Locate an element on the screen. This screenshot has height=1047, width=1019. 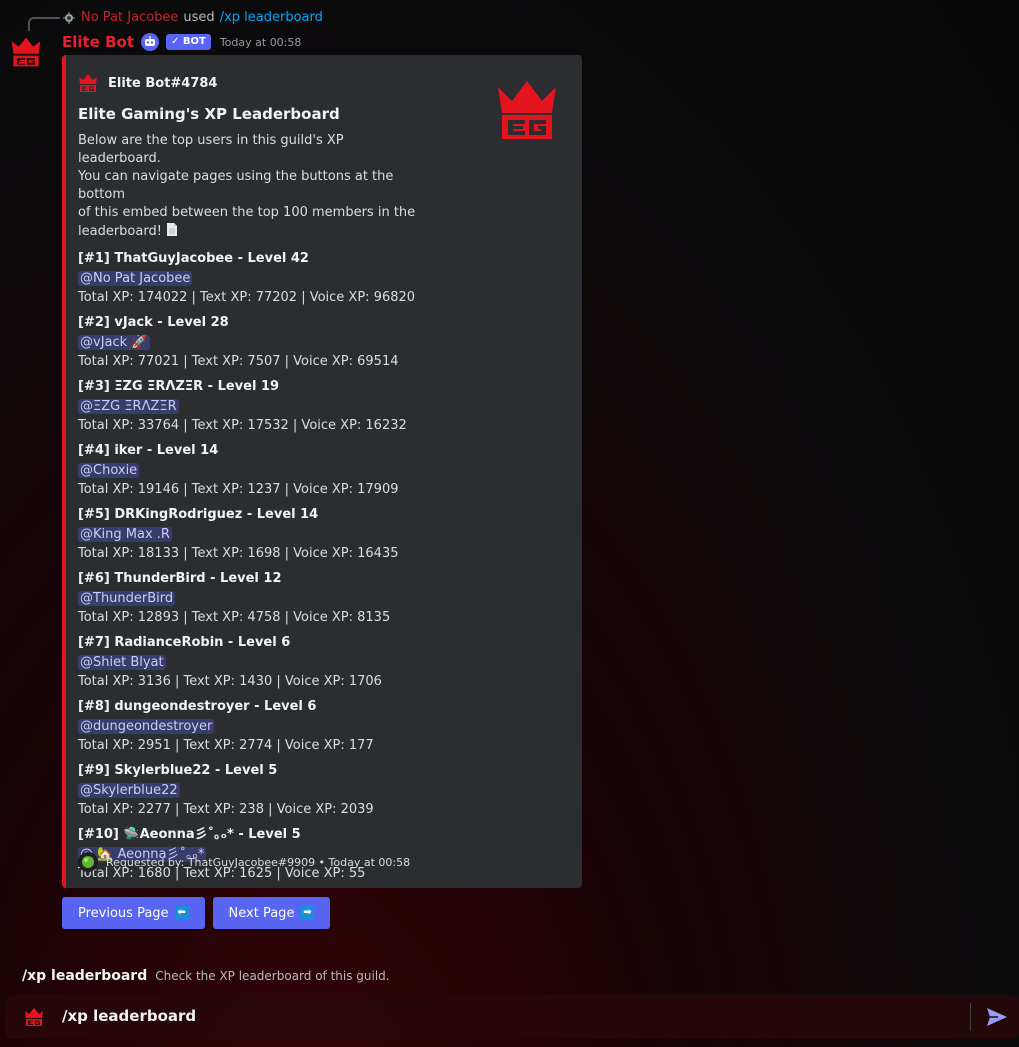
requester-avatar is located at coordinates (88, 862).